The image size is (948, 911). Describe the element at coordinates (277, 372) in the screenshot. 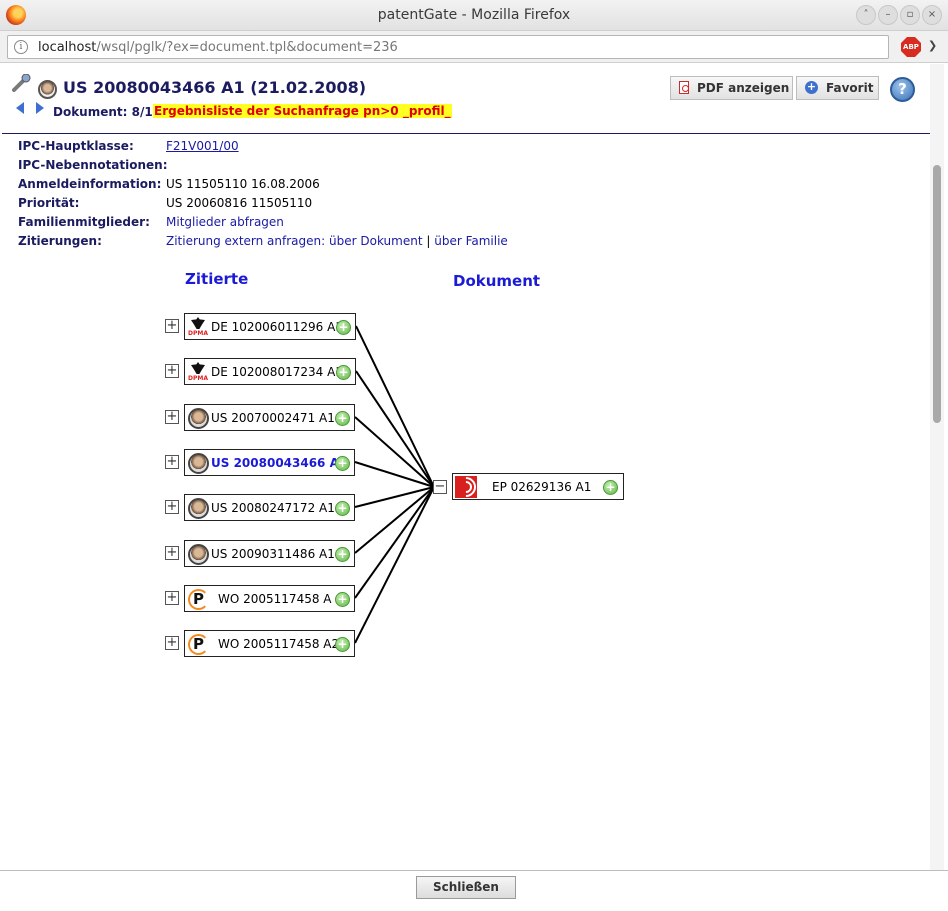

I see `cited-document-label: DE 102008017234 A1` at that location.